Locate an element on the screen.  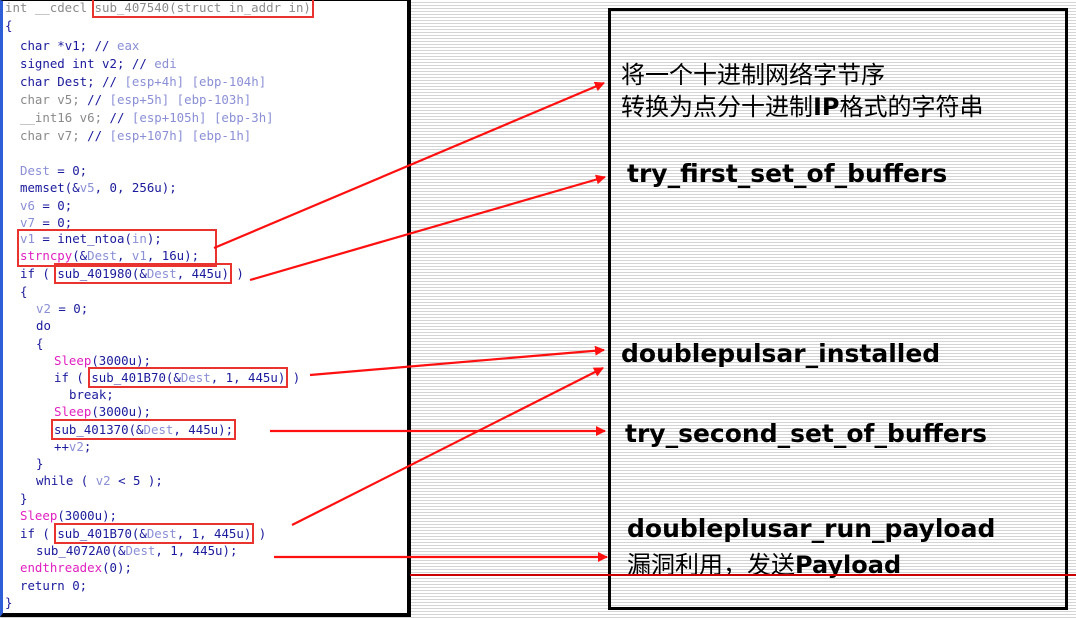
try-first-set-of-buffers-label: try_first_set_of_buffers is located at coordinates (787, 173).